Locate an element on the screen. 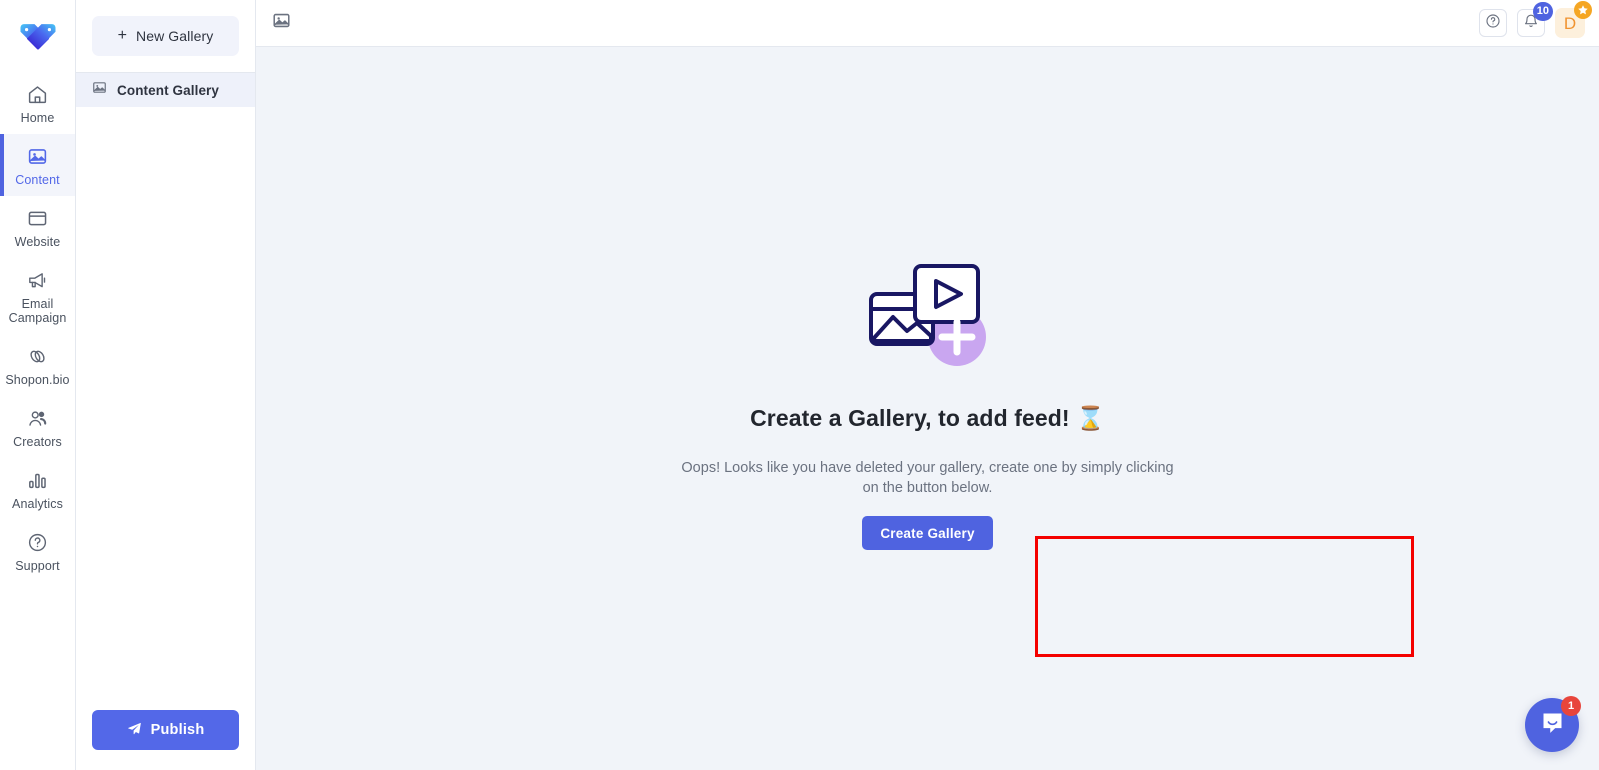 The image size is (1599, 770). gallery-item-label: Content Gallery is located at coordinates (168, 90).